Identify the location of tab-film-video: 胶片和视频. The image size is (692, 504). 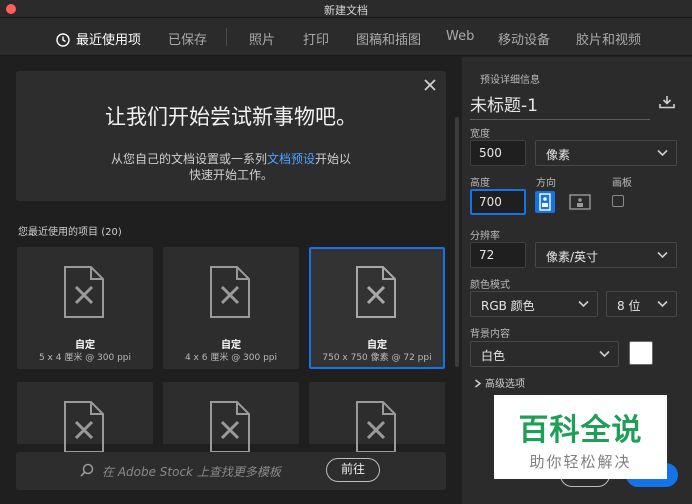
(608, 38).